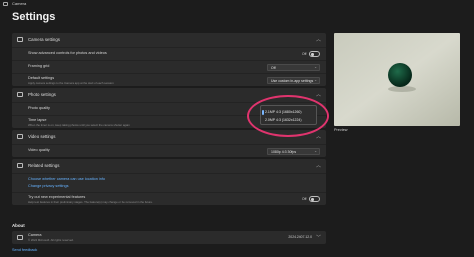  What do you see at coordinates (169, 66) in the screenshot?
I see `framing-grid-row: Framing grid Off ⌄` at bounding box center [169, 66].